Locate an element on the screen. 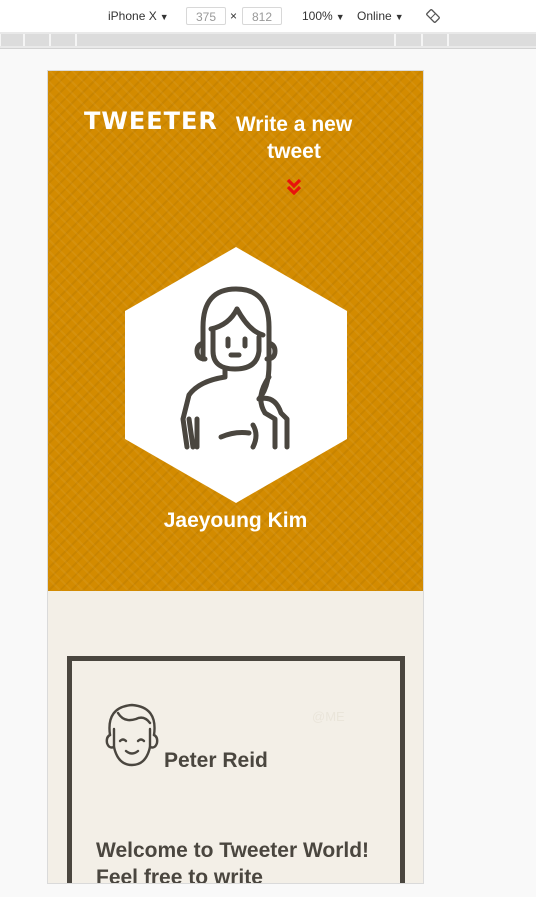 The image size is (536, 897). brand-logo: TWEETER is located at coordinates (151, 121).